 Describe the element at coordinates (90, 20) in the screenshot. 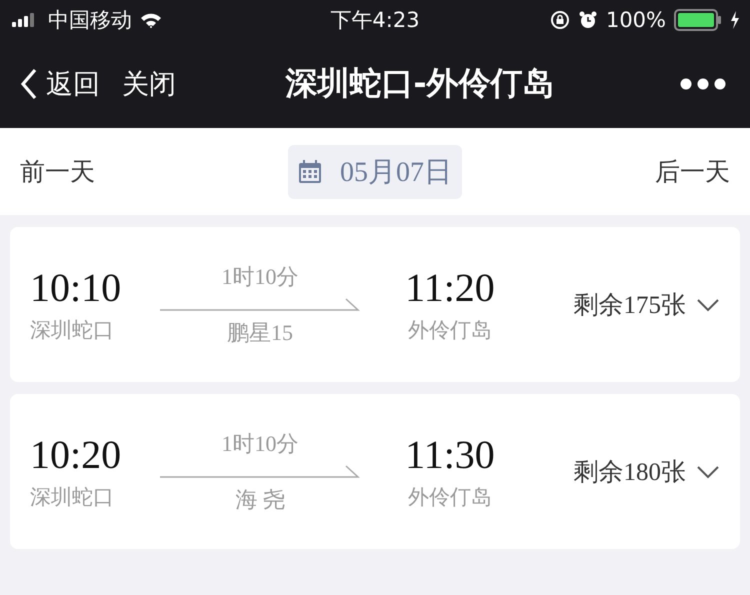

I see `carrier-name: 中国移动` at that location.